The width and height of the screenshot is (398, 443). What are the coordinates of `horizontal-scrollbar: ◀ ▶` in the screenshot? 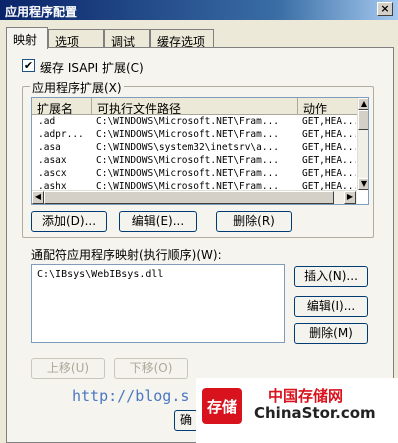 It's located at (194, 197).